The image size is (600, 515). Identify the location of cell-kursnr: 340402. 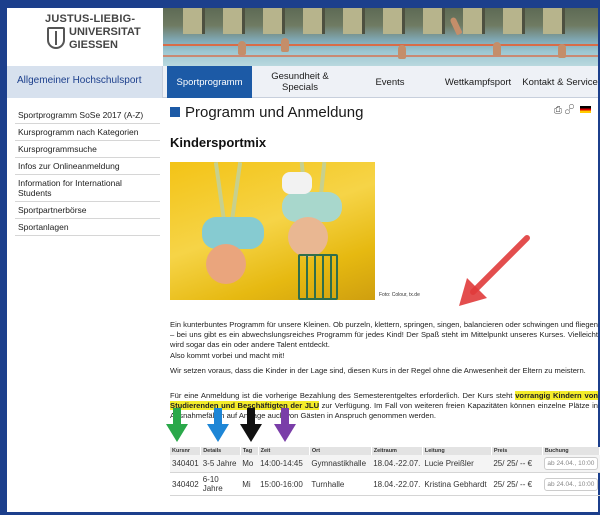
(185, 484).